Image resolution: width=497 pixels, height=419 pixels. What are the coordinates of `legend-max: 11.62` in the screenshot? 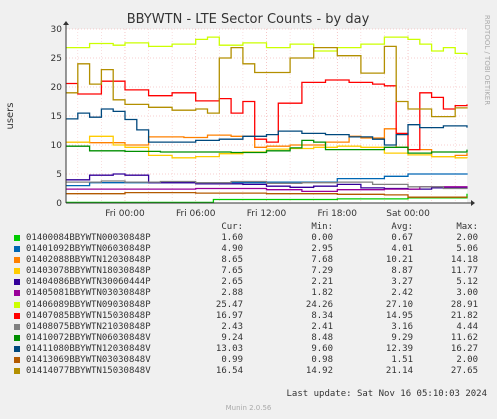 It's located at (464, 337).